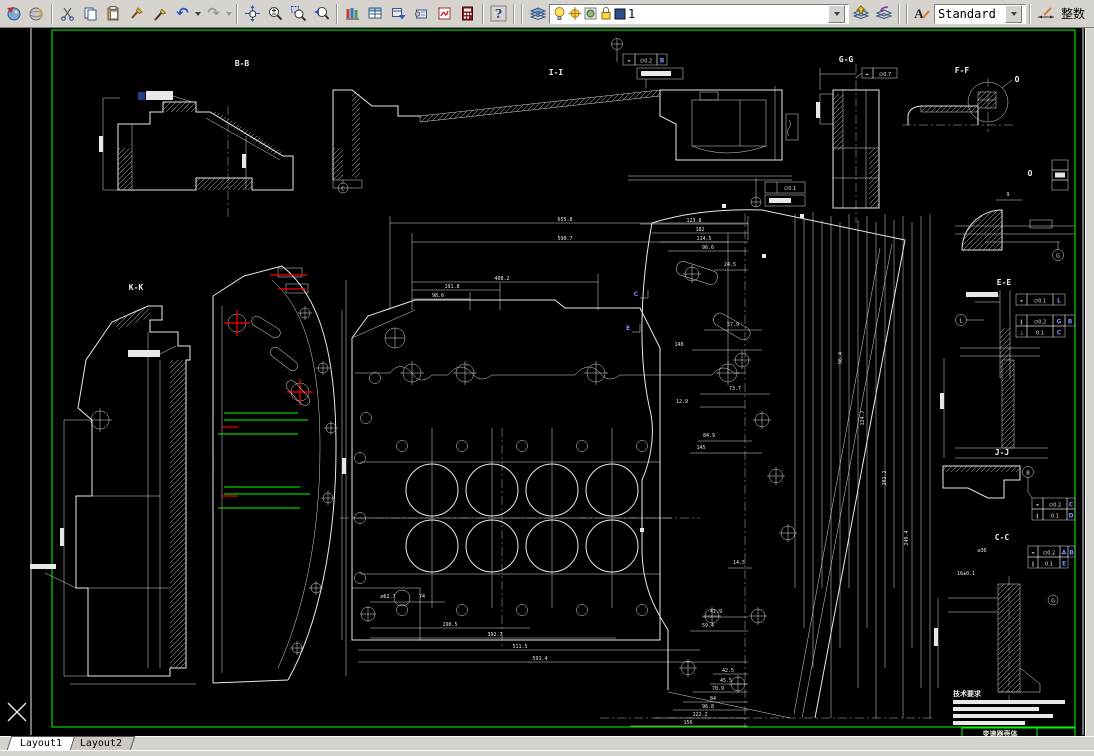 This screenshot has width=1094, height=756. Describe the element at coordinates (708, 707) in the screenshot. I see `svg-text: 96.8` at that location.